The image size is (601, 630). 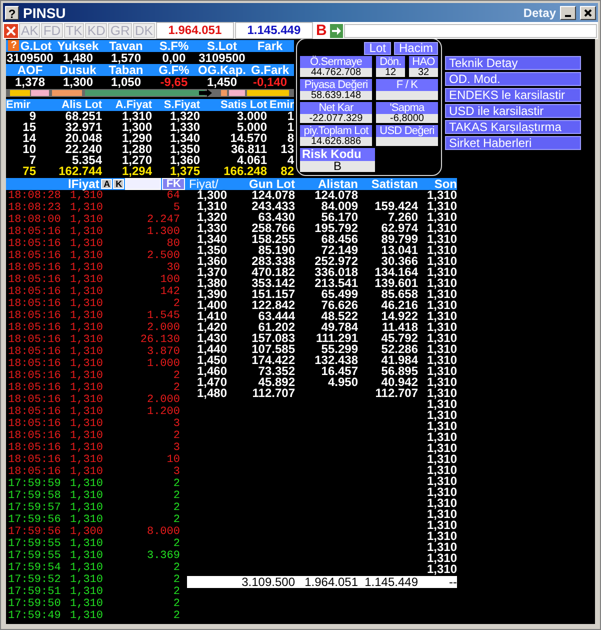 What do you see at coordinates (32, 160) in the screenshot?
I see `table-cell-text: 7` at bounding box center [32, 160].